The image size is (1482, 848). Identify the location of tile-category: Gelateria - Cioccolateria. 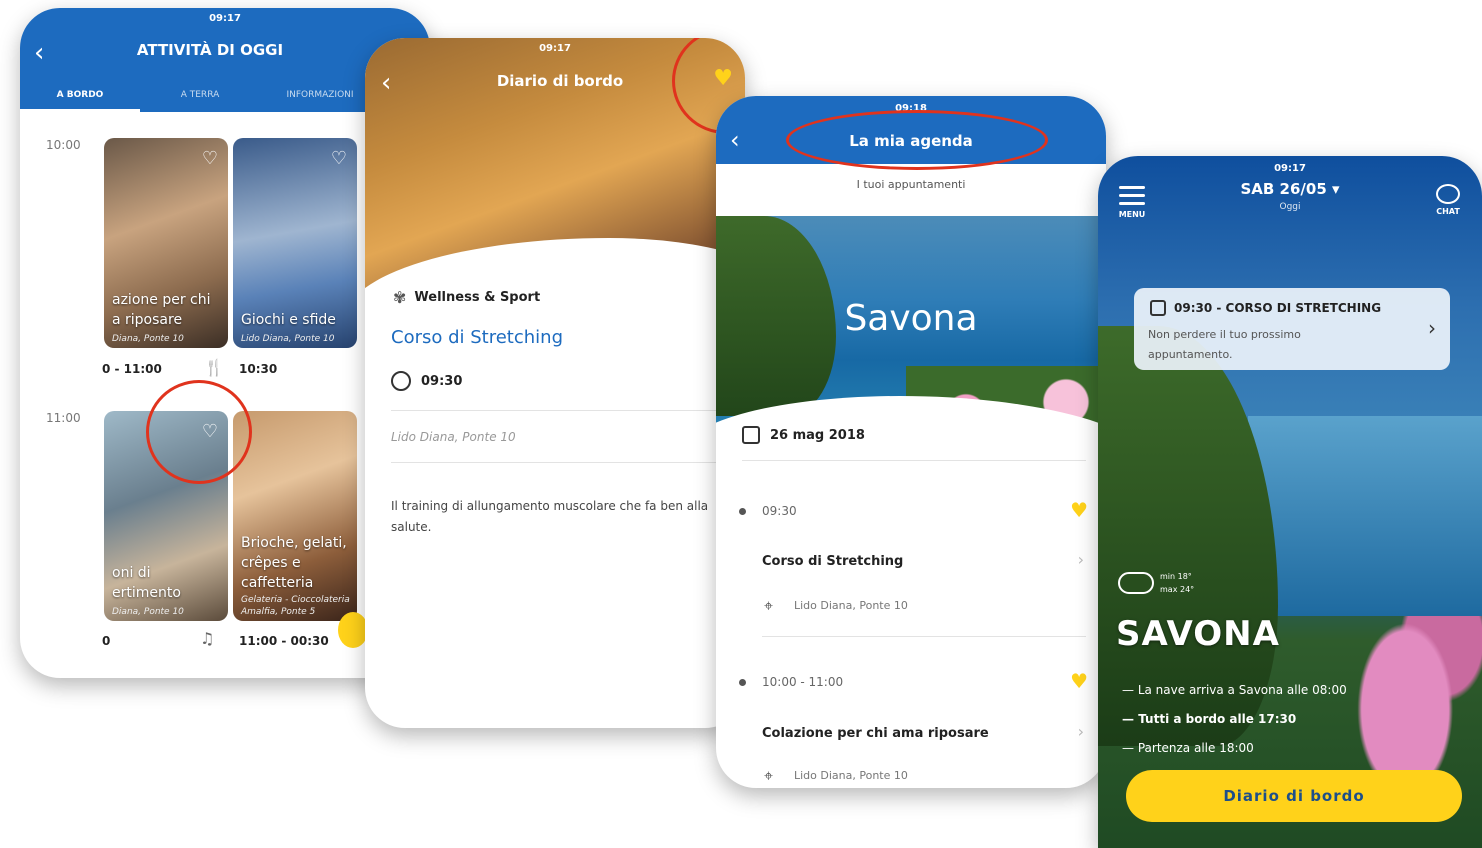
(295, 600).